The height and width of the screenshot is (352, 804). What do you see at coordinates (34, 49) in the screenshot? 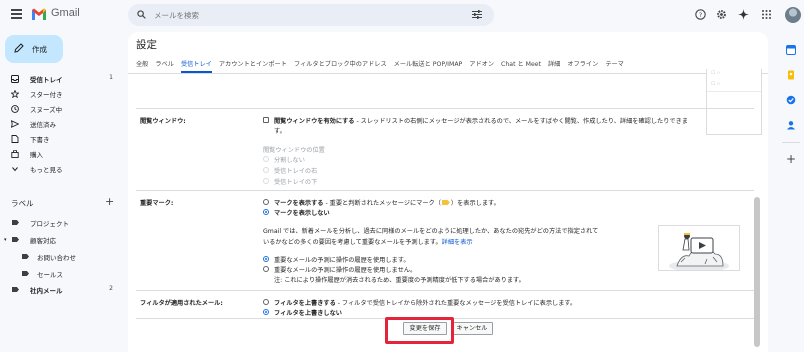
I see `compose-button: 作成` at bounding box center [34, 49].